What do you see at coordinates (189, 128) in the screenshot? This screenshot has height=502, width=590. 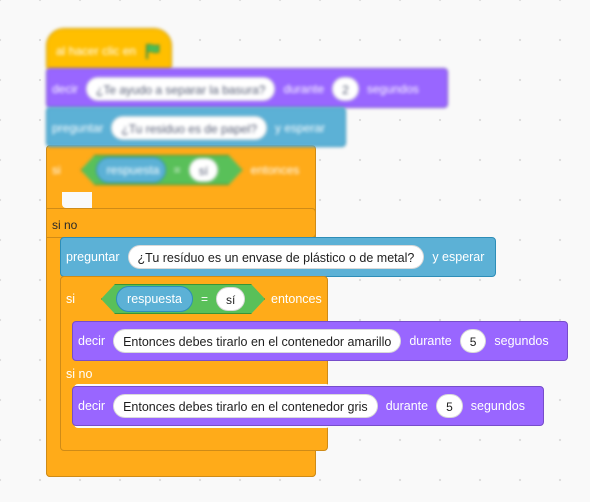 I see `ask-question-input: ¿Tu residuo es de papel?` at bounding box center [189, 128].